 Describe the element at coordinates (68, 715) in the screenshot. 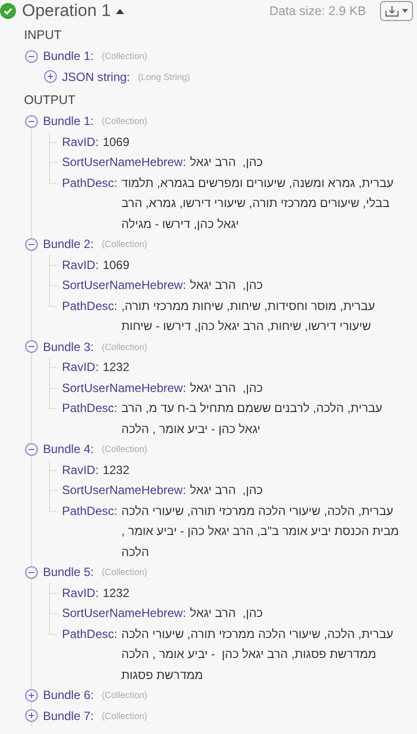

I see `bundle-label: Bundle 7:` at that location.